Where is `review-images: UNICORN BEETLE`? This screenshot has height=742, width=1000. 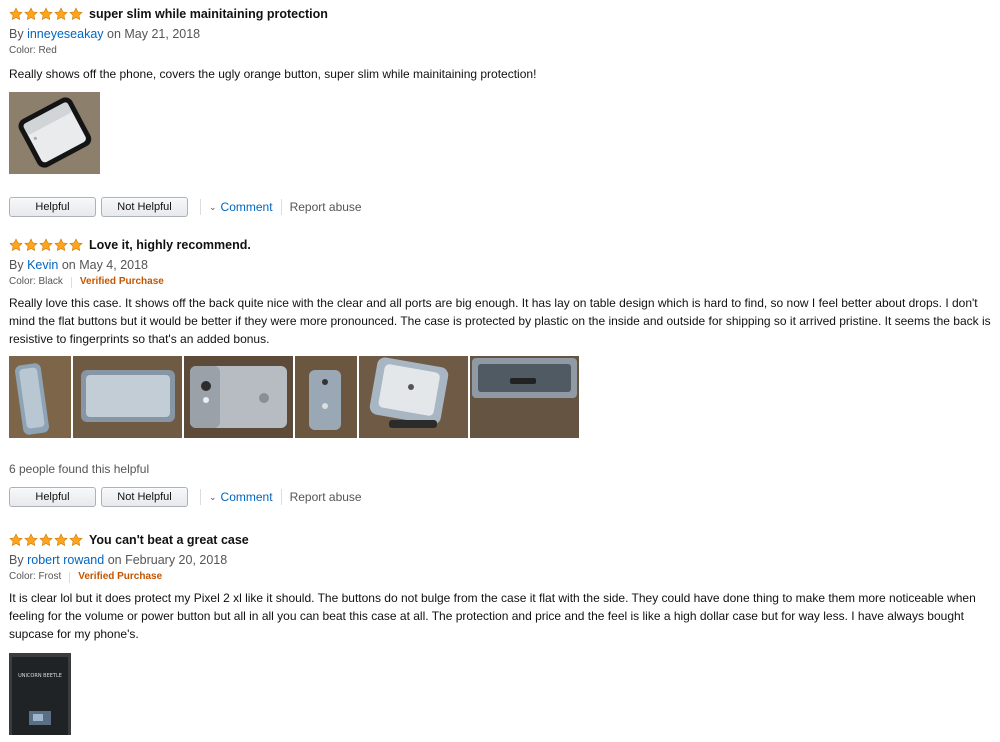 review-images: UNICORN BEETLE is located at coordinates (501, 694).